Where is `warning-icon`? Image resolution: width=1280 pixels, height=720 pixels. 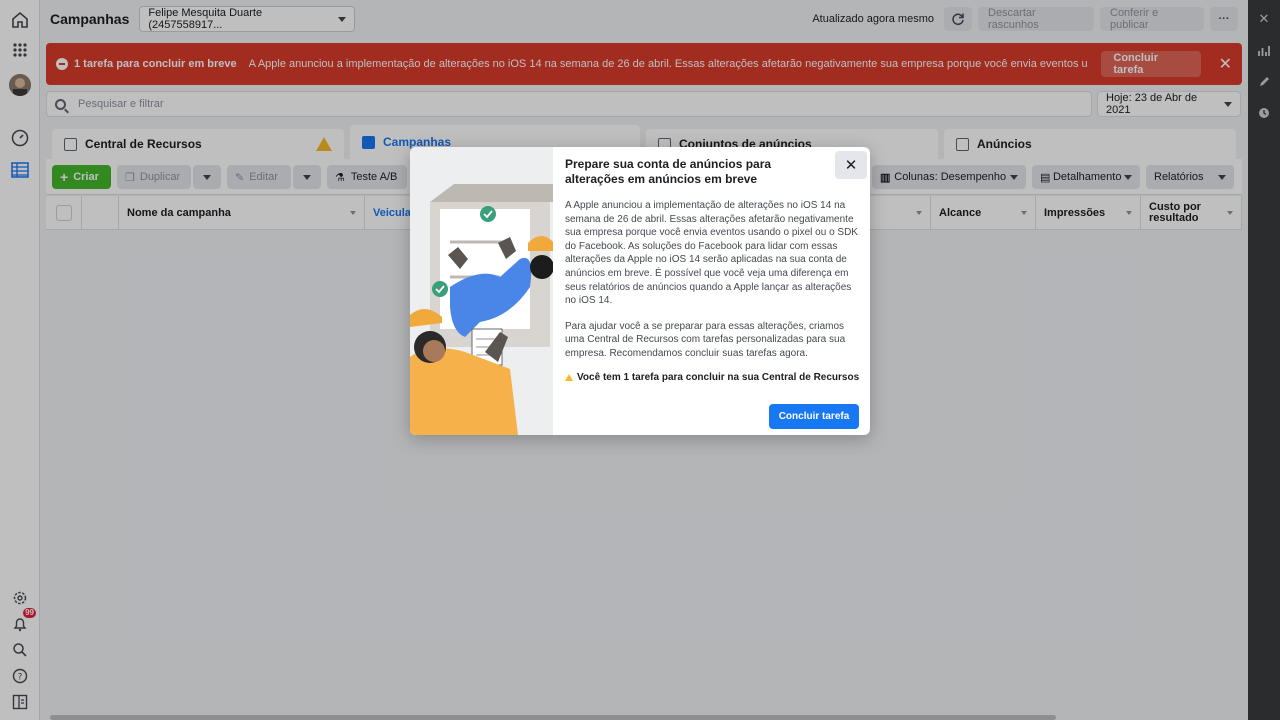
warning-icon is located at coordinates (569, 377).